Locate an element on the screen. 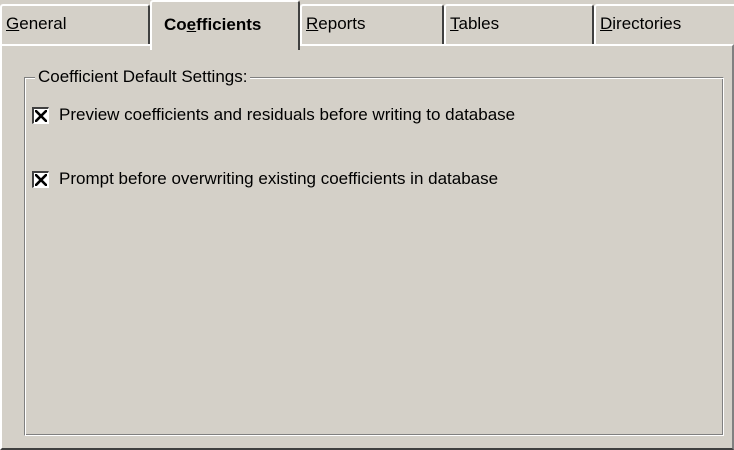 The height and width of the screenshot is (450, 734). tab-tables-label: ables is located at coordinates (479, 23).